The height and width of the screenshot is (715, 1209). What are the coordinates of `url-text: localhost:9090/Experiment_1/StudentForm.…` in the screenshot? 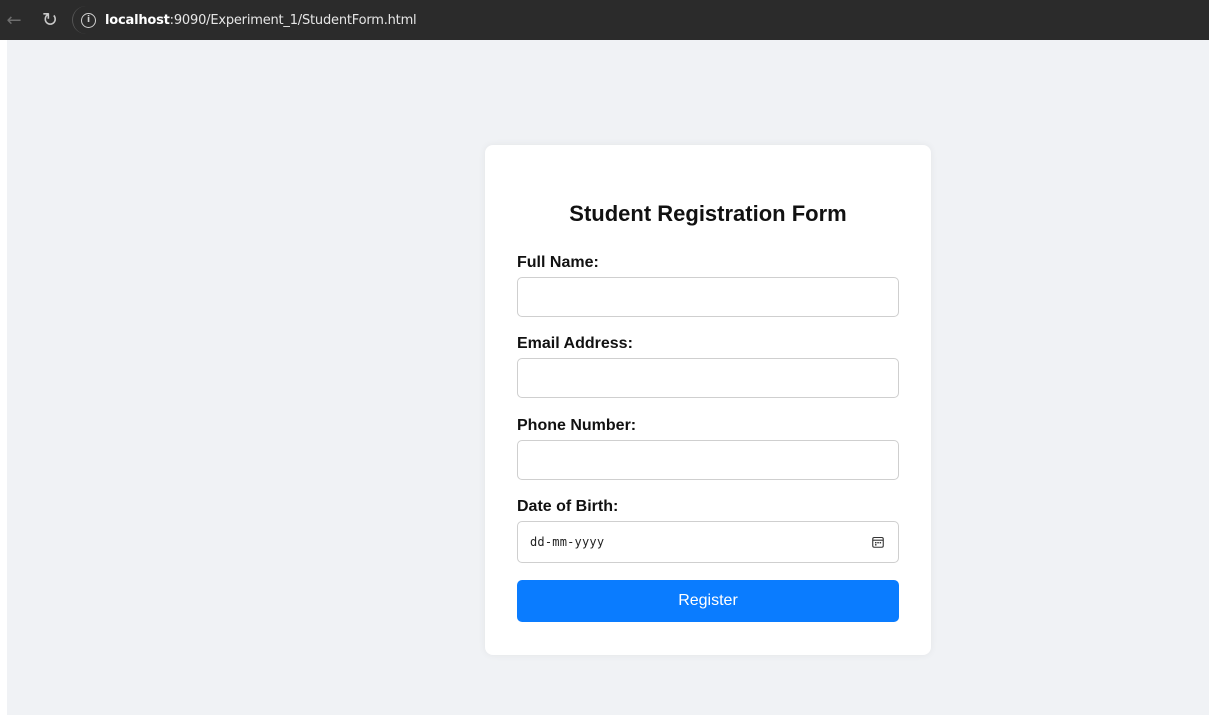 It's located at (261, 20).